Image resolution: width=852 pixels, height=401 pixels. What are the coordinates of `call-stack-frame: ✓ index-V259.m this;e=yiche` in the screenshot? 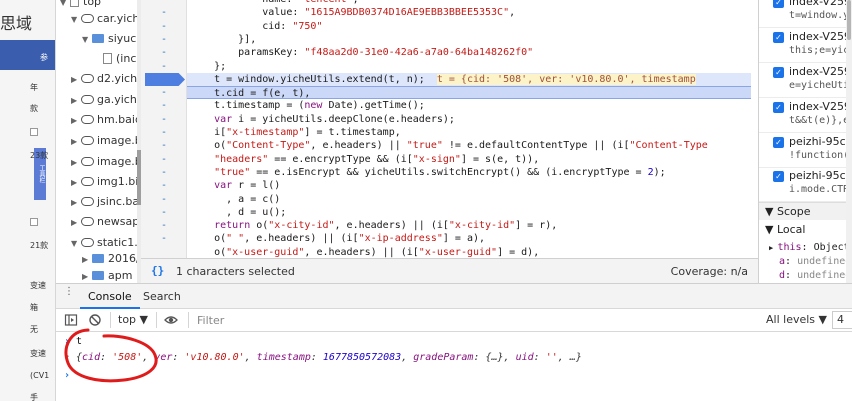 It's located at (805, 46).